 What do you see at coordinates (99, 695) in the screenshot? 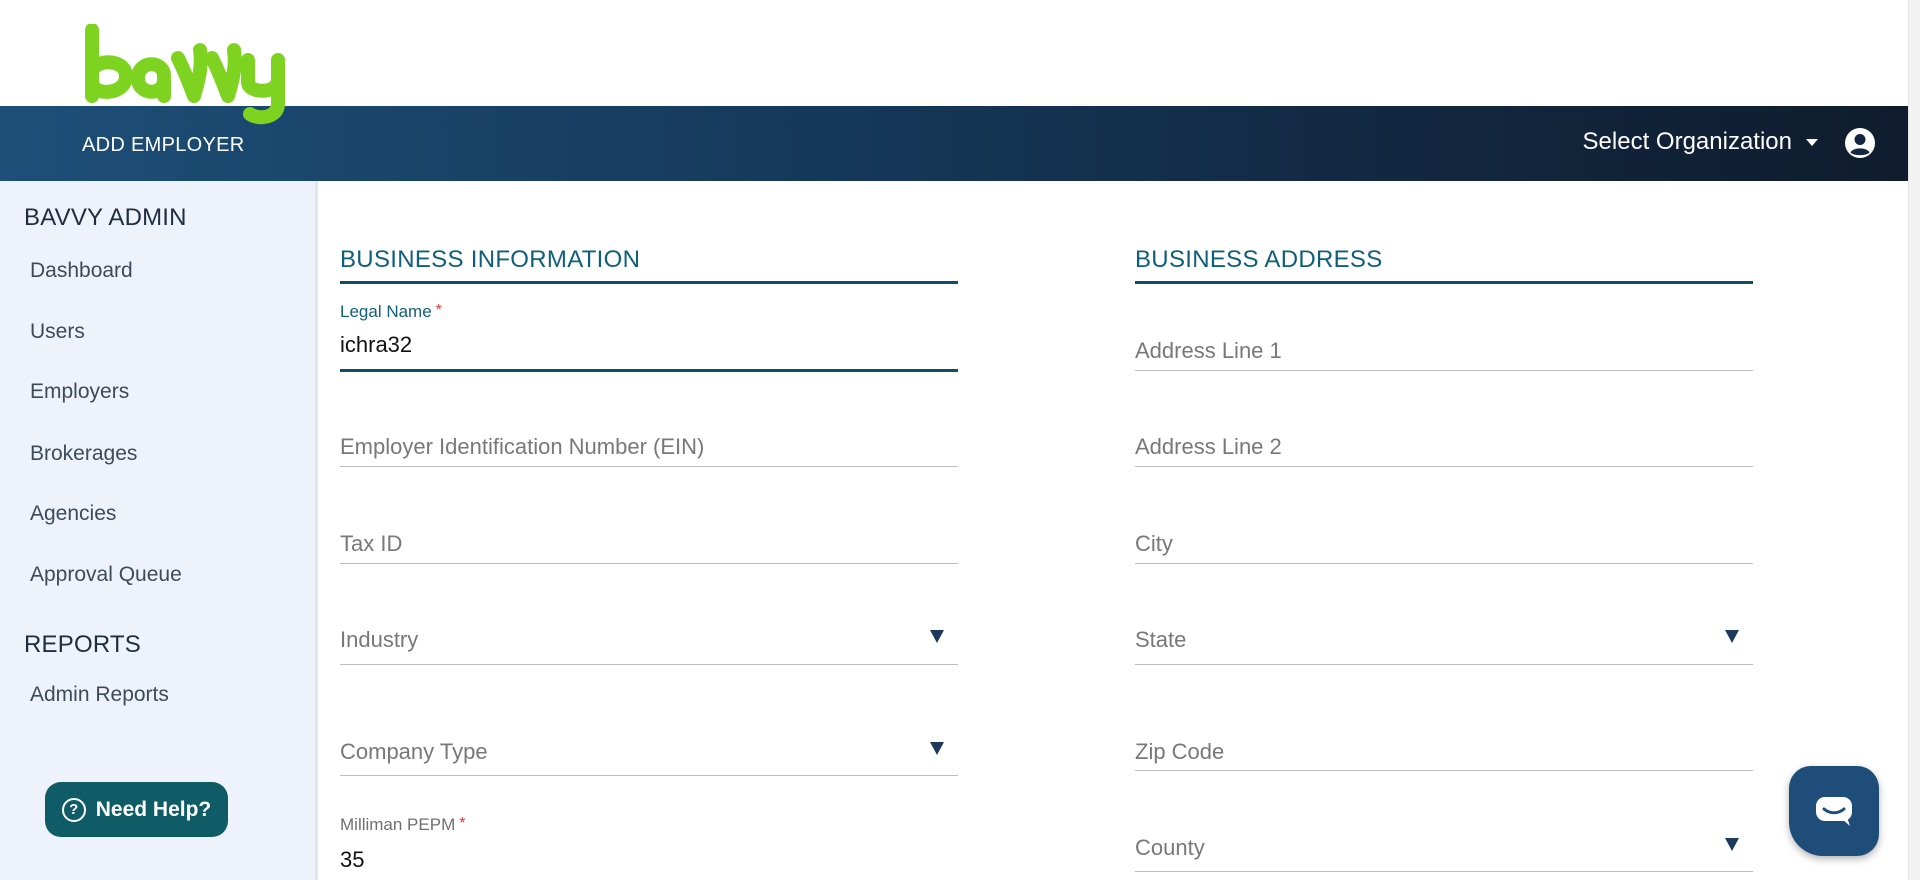
I see `sidebar-item-admin-reports: Admin Reports` at bounding box center [99, 695].